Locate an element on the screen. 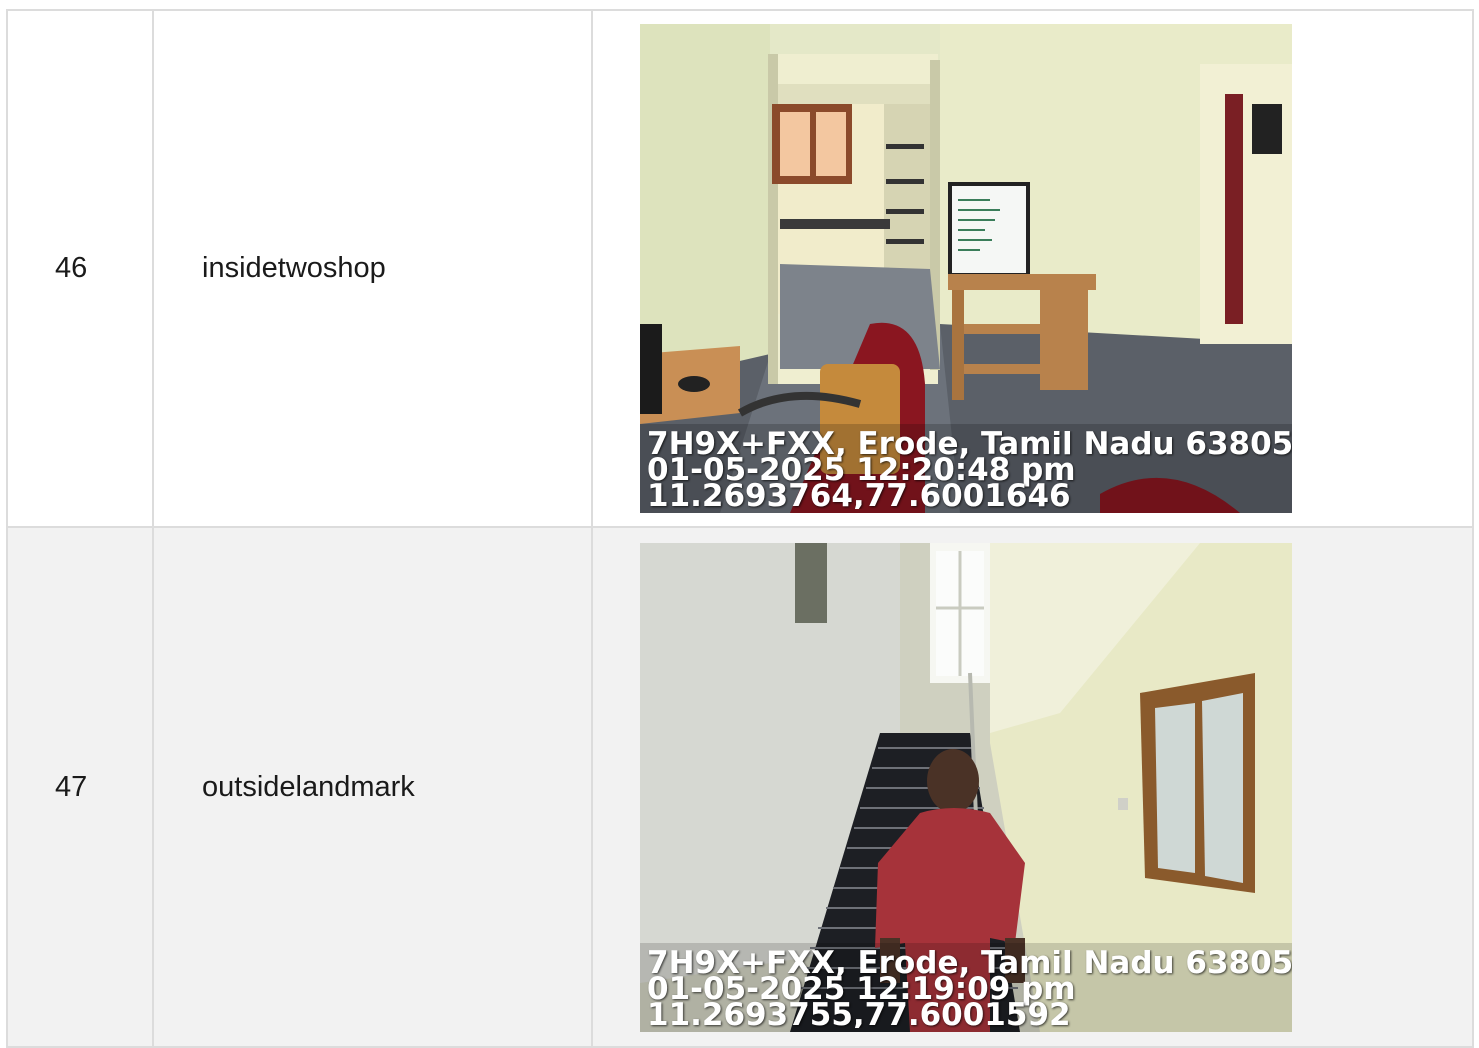  geotag-coordinates: 11.2693755,77.6001592 is located at coordinates (859, 1012).